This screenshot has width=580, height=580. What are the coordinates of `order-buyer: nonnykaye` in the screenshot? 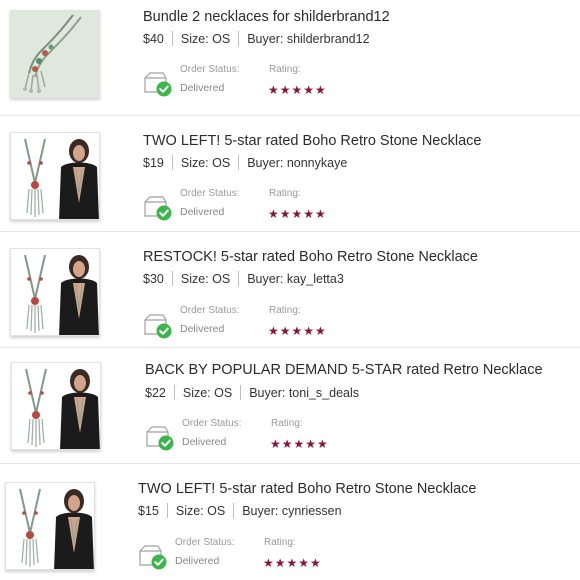 It's located at (317, 163).